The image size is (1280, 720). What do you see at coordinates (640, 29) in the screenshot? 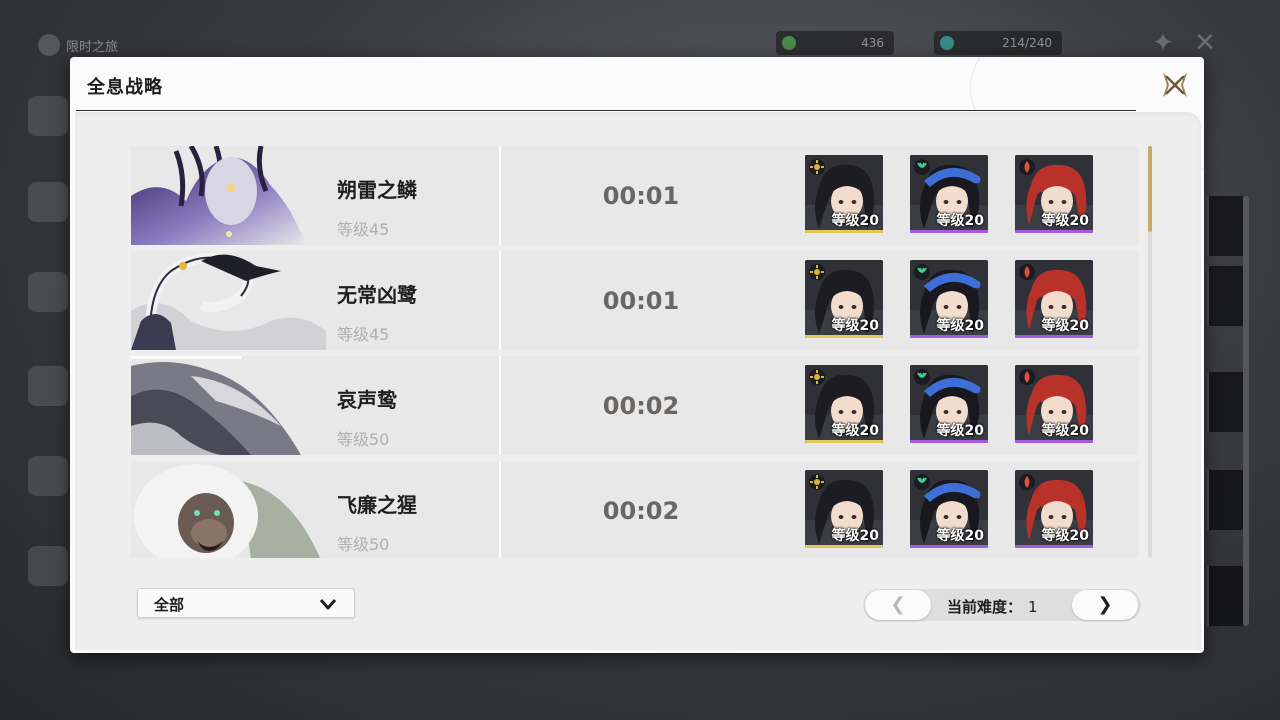
I see `background-hud: 限时之旅 436 214/240 ✦ ✕` at bounding box center [640, 29].